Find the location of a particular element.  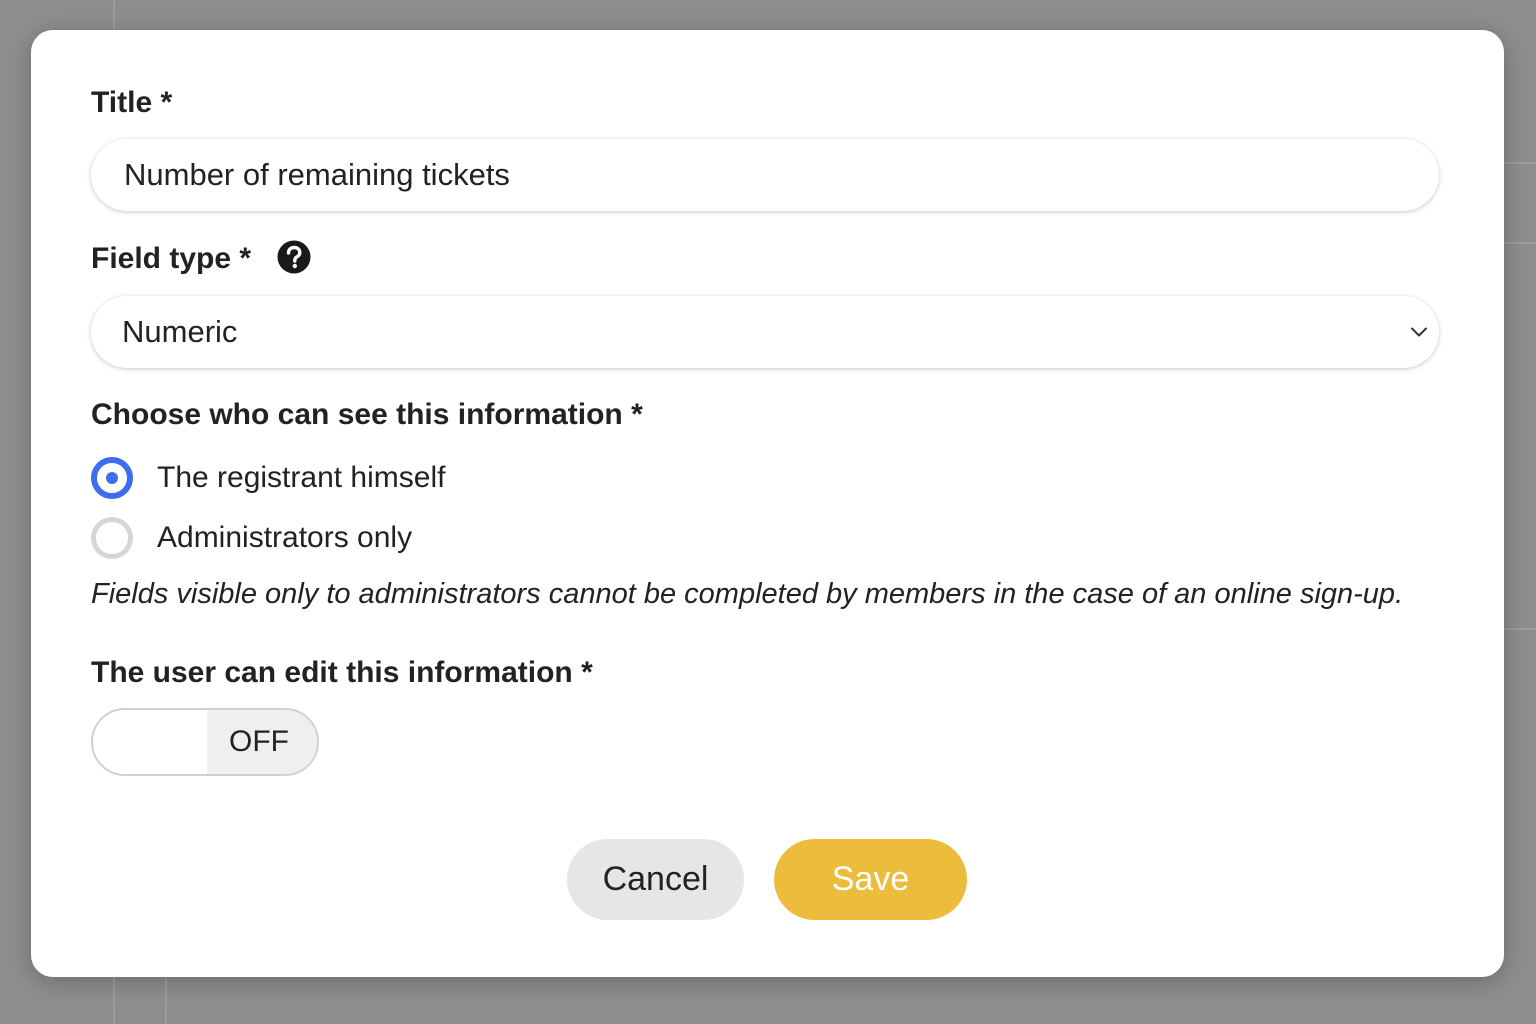

save-button: Save is located at coordinates (870, 879).